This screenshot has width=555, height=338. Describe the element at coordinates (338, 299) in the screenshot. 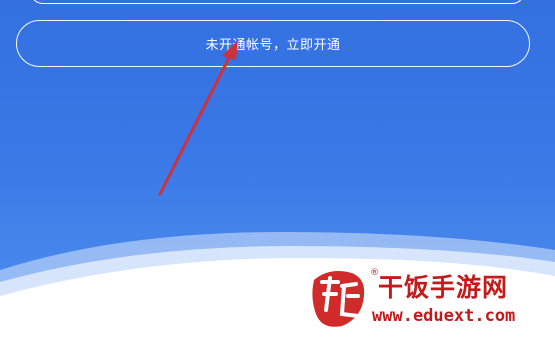

I see `fan-logo-icon` at that location.